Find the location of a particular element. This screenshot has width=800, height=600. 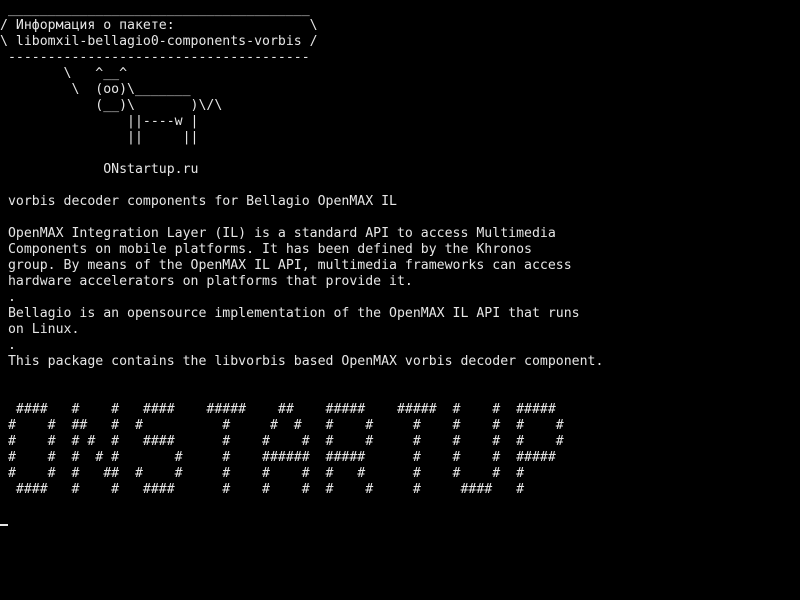

terminal-line: -------------------------------------- is located at coordinates (155, 57).